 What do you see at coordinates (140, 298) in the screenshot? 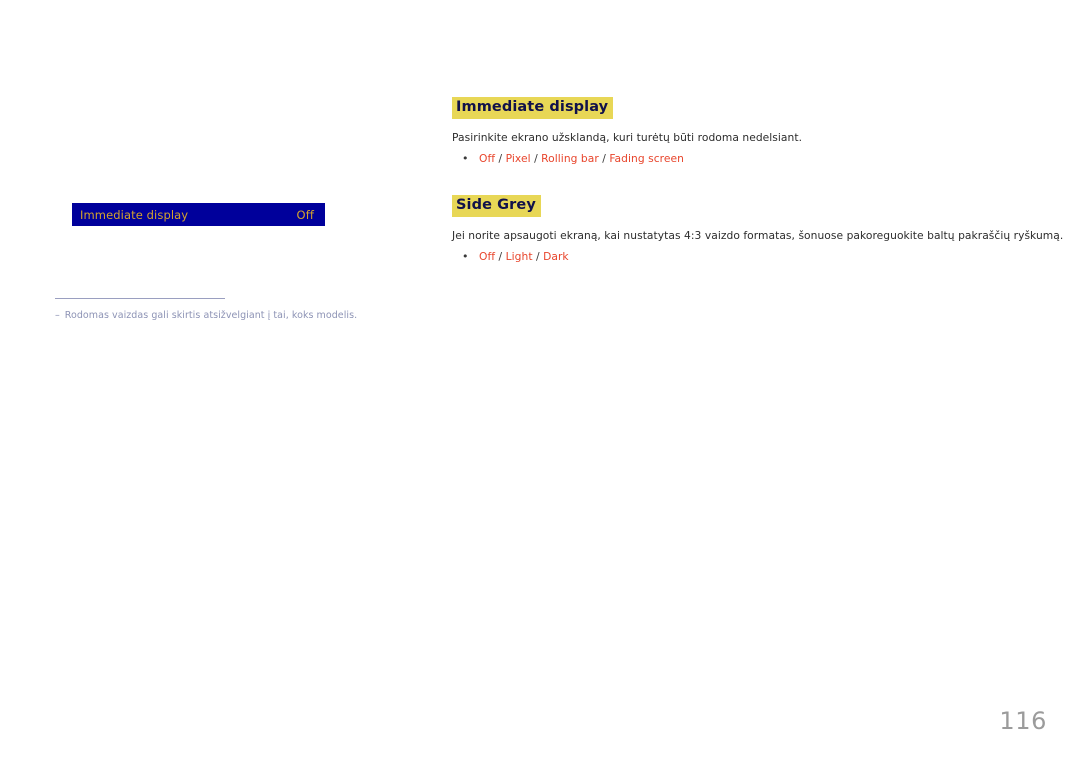
I see `footnote-divider` at bounding box center [140, 298].